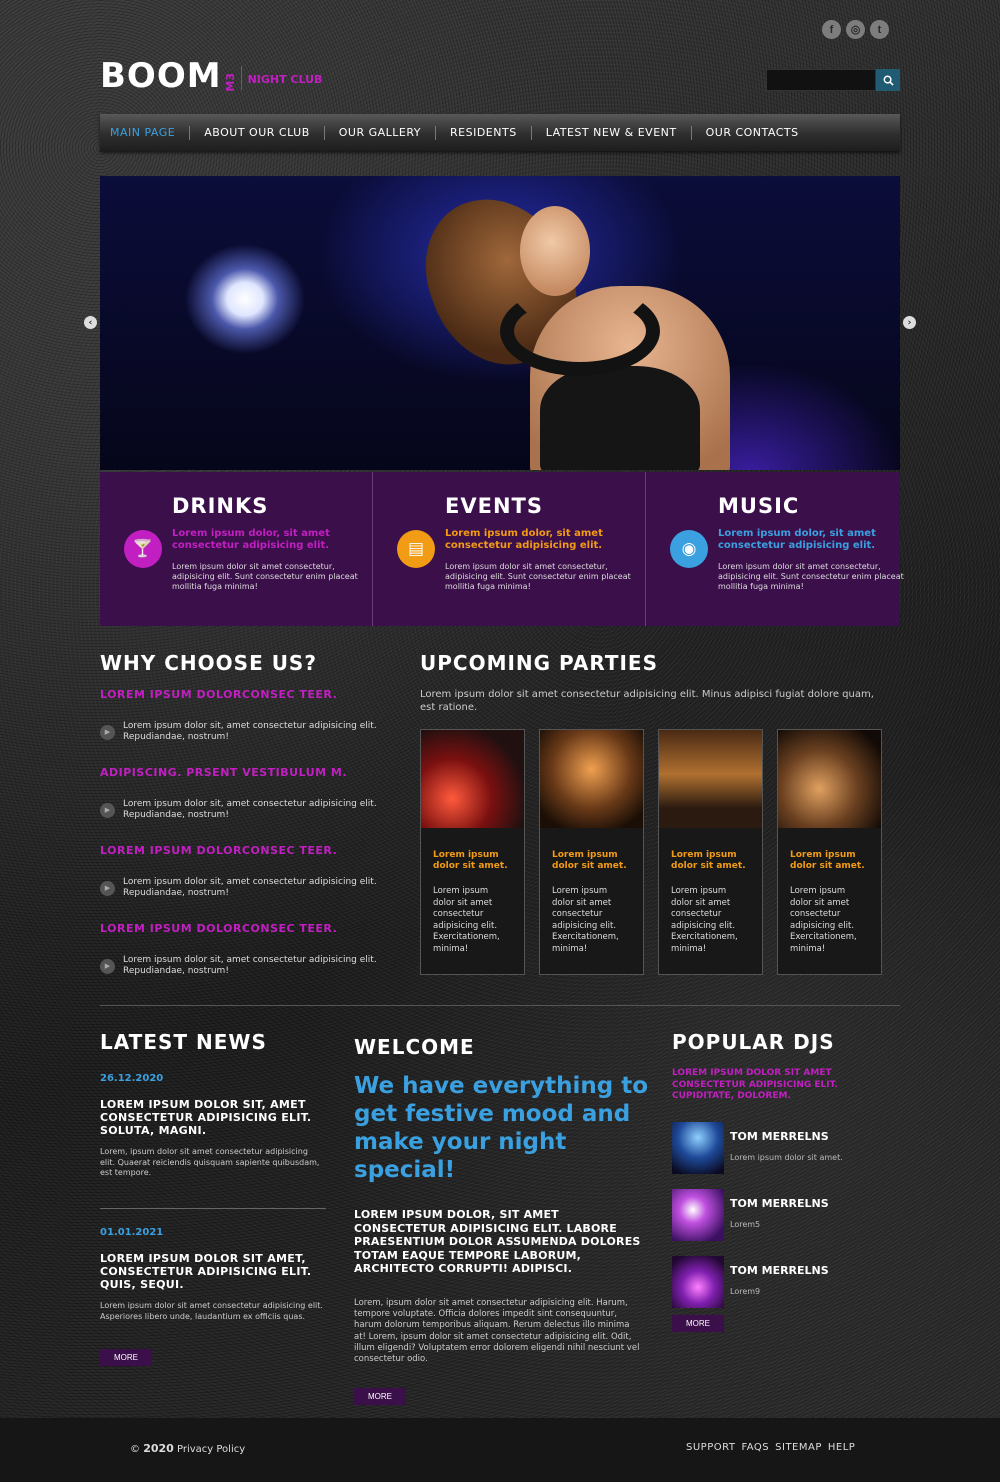  I want to click on twitter-icon: t, so click(879, 29).